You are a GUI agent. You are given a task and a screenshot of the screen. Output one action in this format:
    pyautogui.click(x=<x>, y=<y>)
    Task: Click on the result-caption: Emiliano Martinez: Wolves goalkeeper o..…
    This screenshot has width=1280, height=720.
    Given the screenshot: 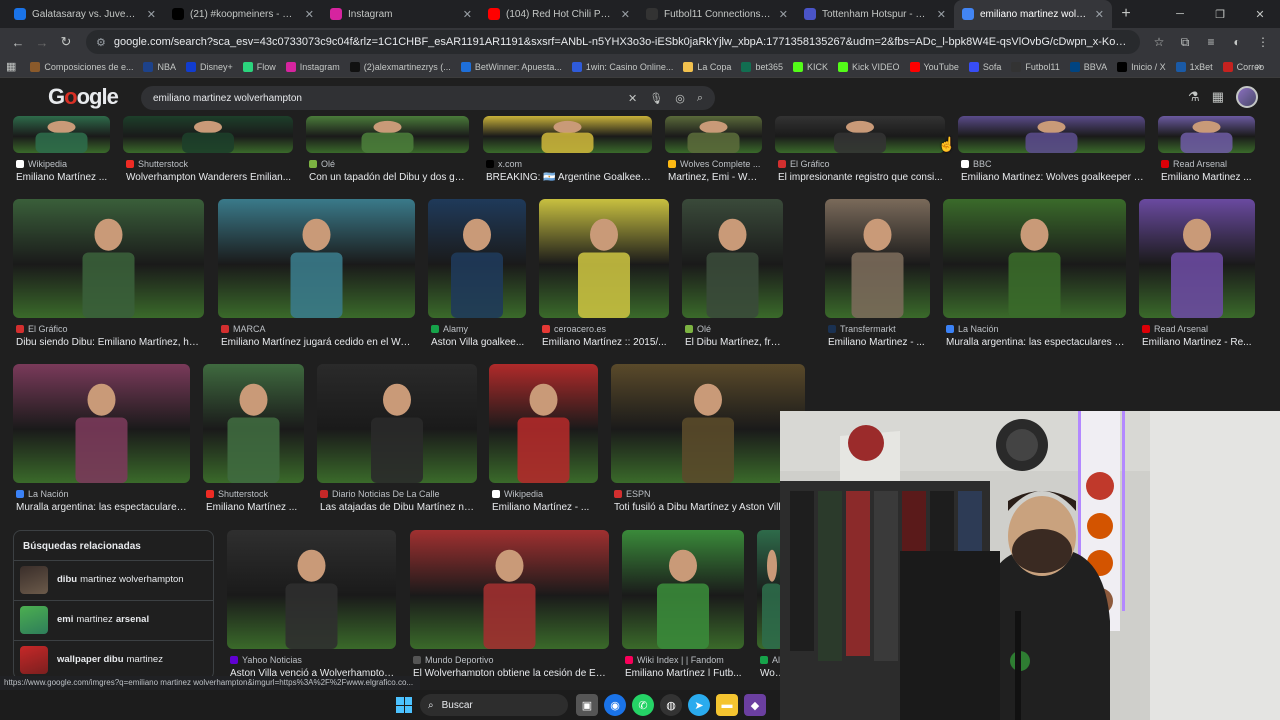 What is the action you would take?
    pyautogui.click(x=1052, y=177)
    